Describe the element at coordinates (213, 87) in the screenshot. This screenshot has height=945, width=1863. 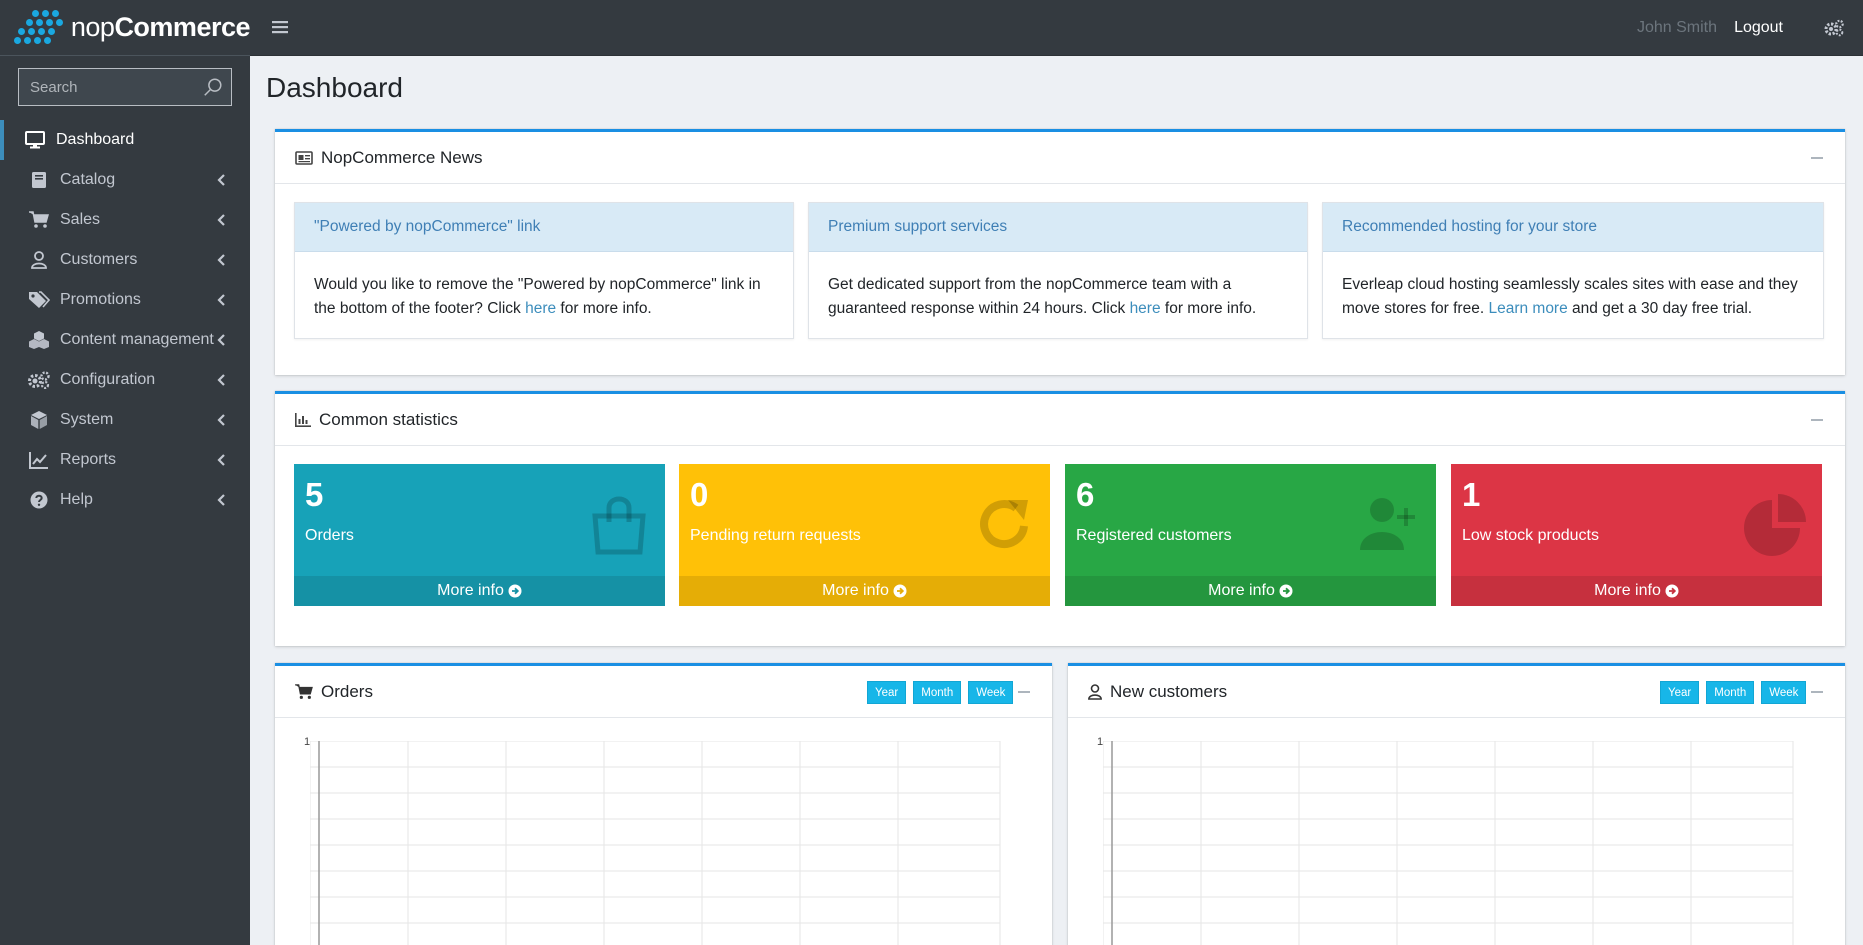
I see `search-icon` at that location.